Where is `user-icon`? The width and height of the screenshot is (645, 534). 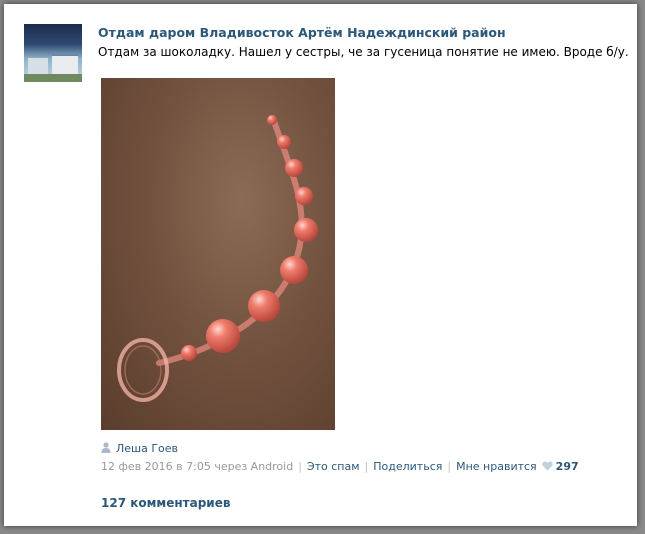 user-icon is located at coordinates (106, 447).